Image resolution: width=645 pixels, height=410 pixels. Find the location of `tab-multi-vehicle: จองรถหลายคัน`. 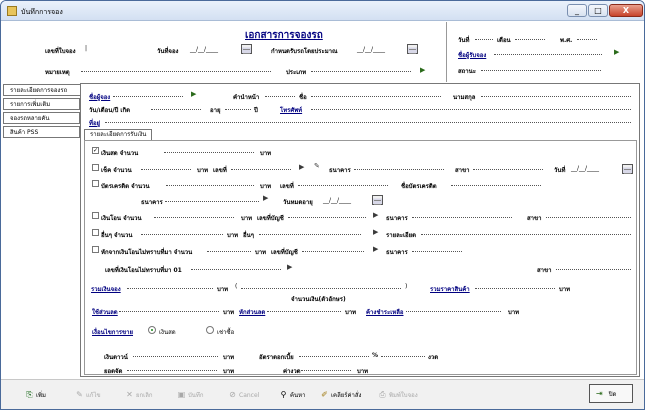

tab-multi-vehicle: จองรถหลายคัน is located at coordinates (41, 118).